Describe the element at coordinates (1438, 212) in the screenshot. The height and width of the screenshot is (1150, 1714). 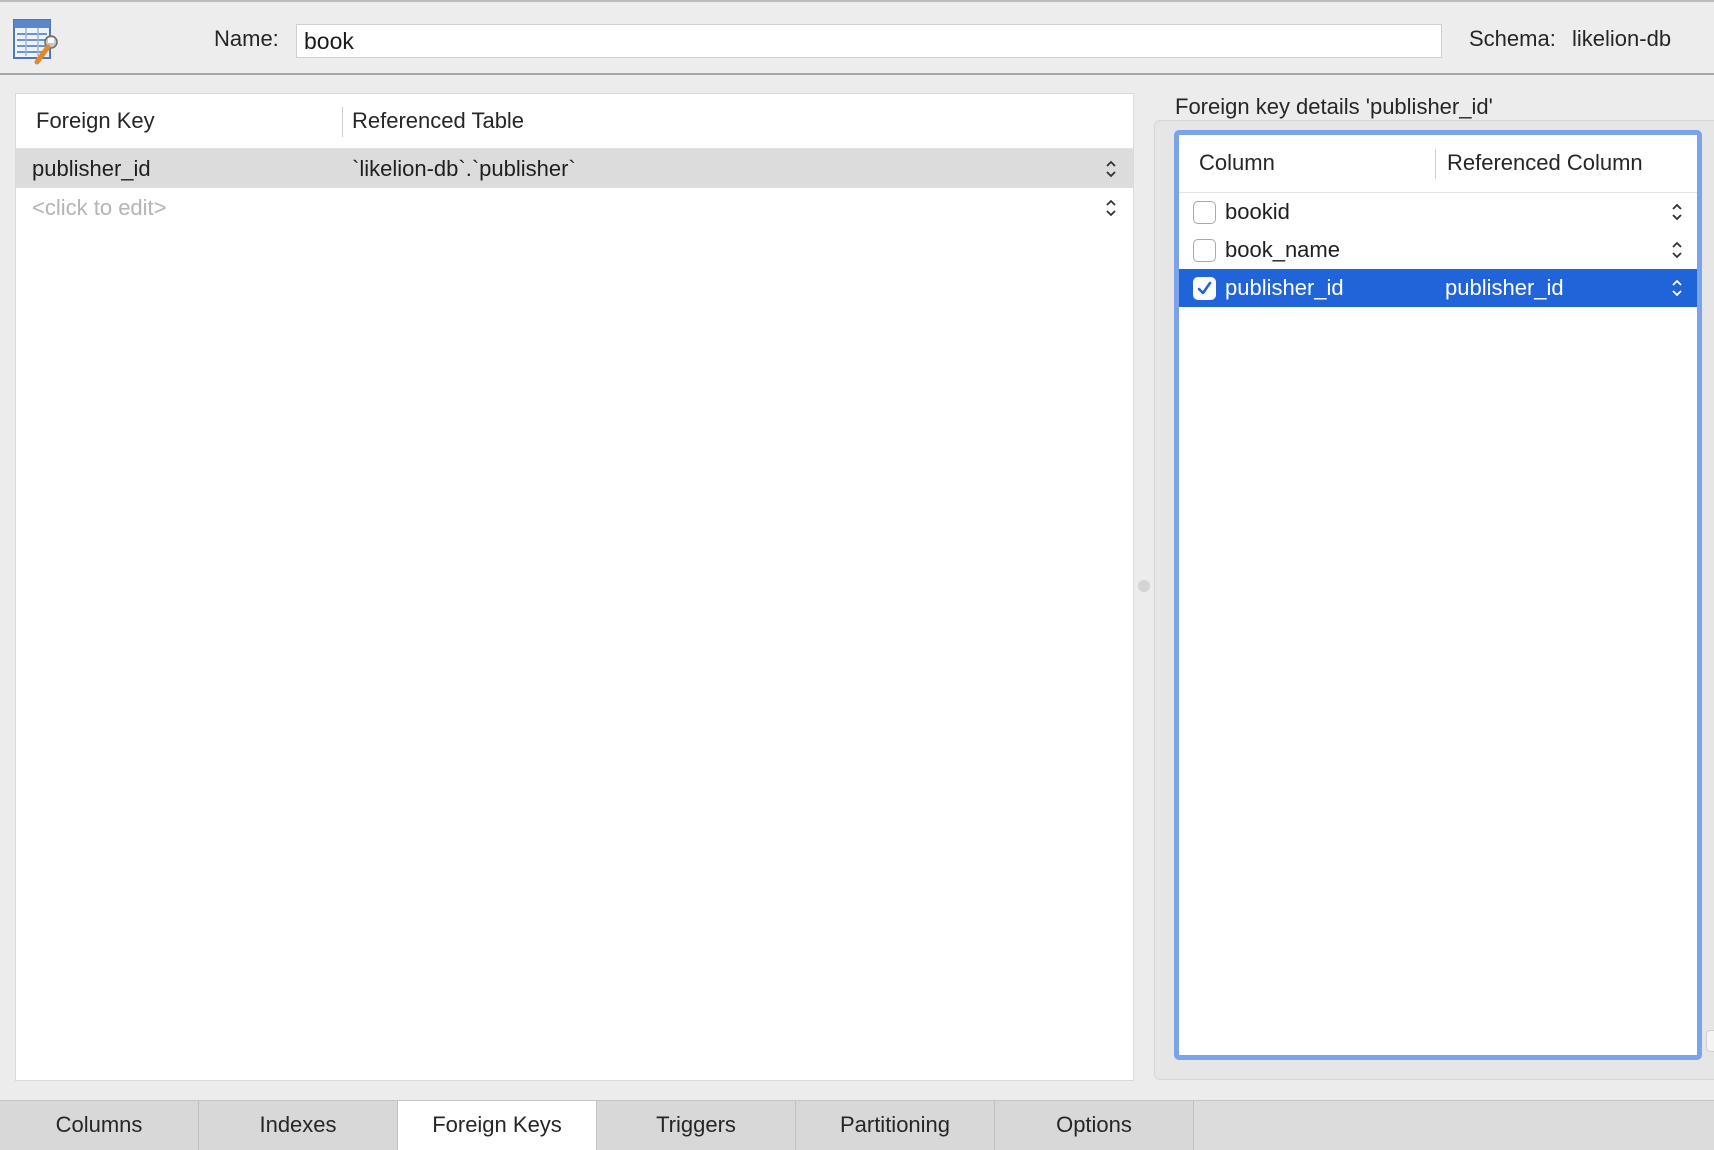
I see `column-row-bookid: bookid` at that location.